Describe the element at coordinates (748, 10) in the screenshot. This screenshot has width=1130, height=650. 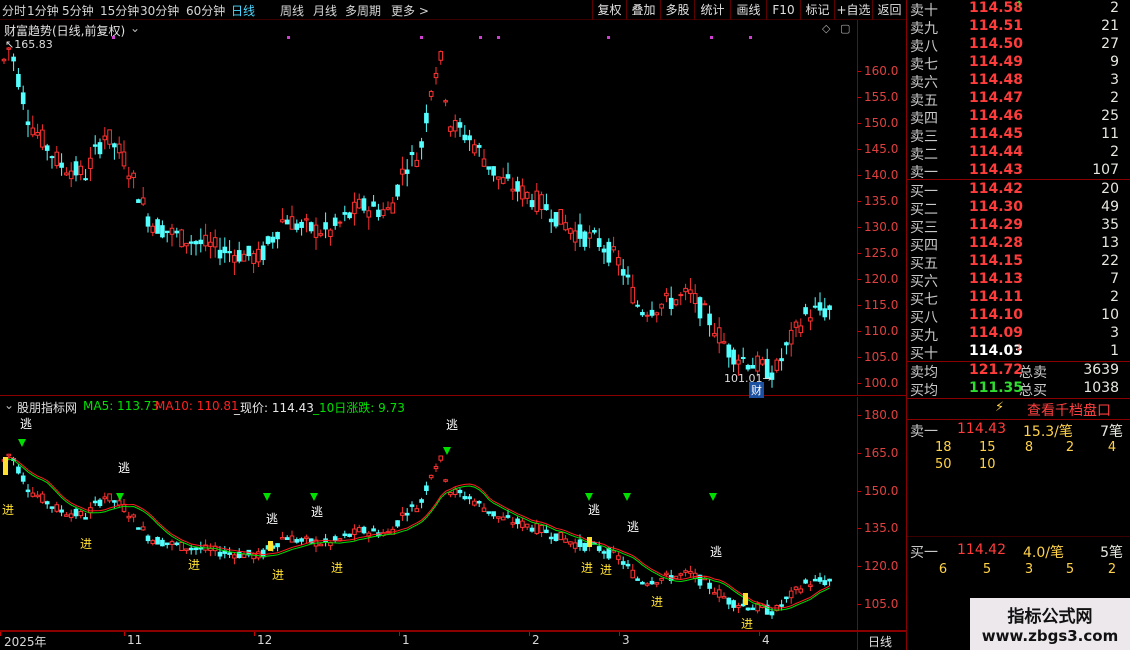
I see `toolbar-button-5: 画线` at that location.